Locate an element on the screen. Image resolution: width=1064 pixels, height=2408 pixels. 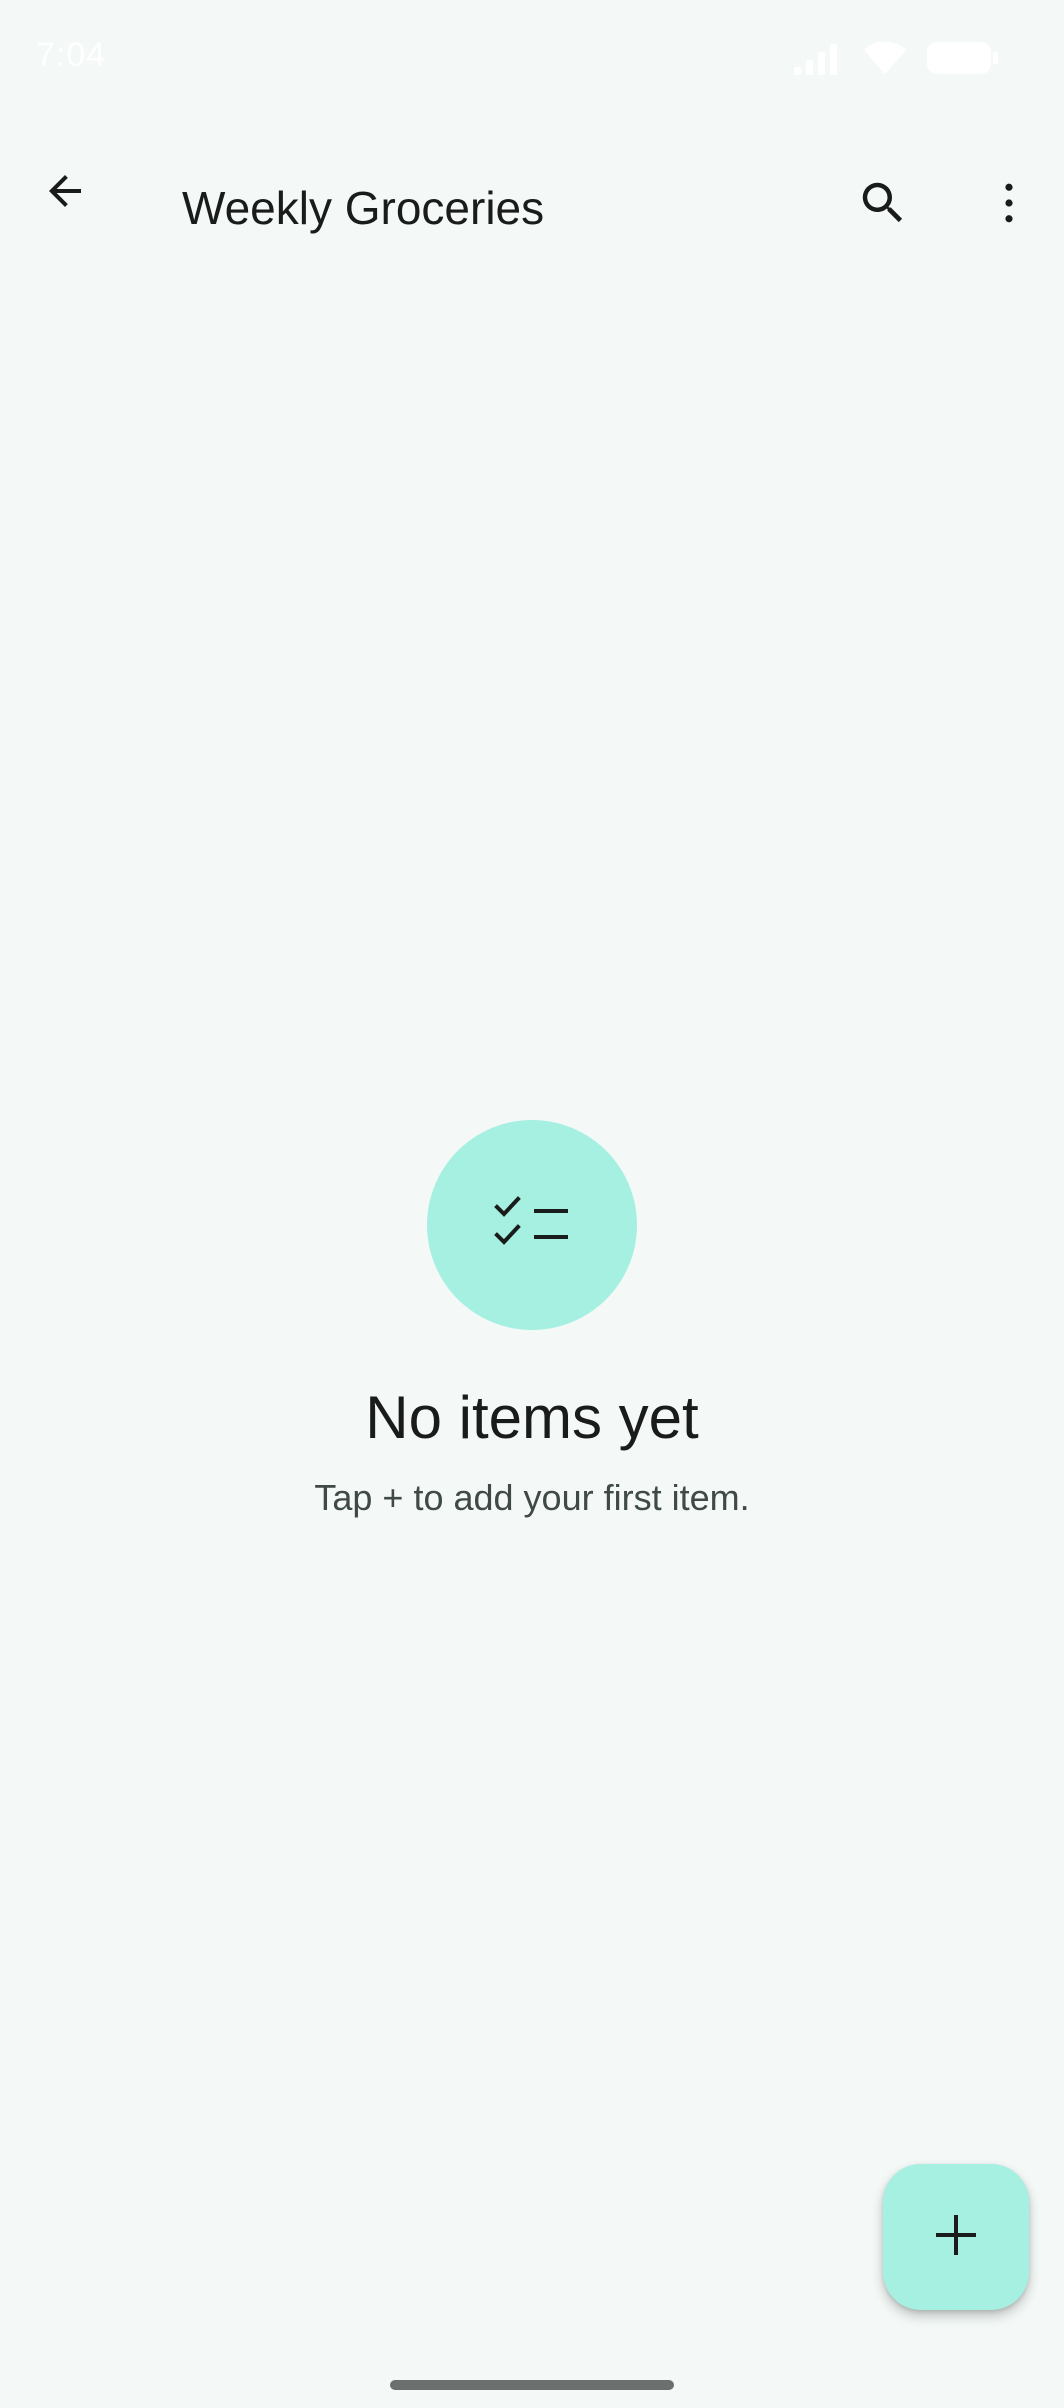
search-icon is located at coordinates (883, 205).